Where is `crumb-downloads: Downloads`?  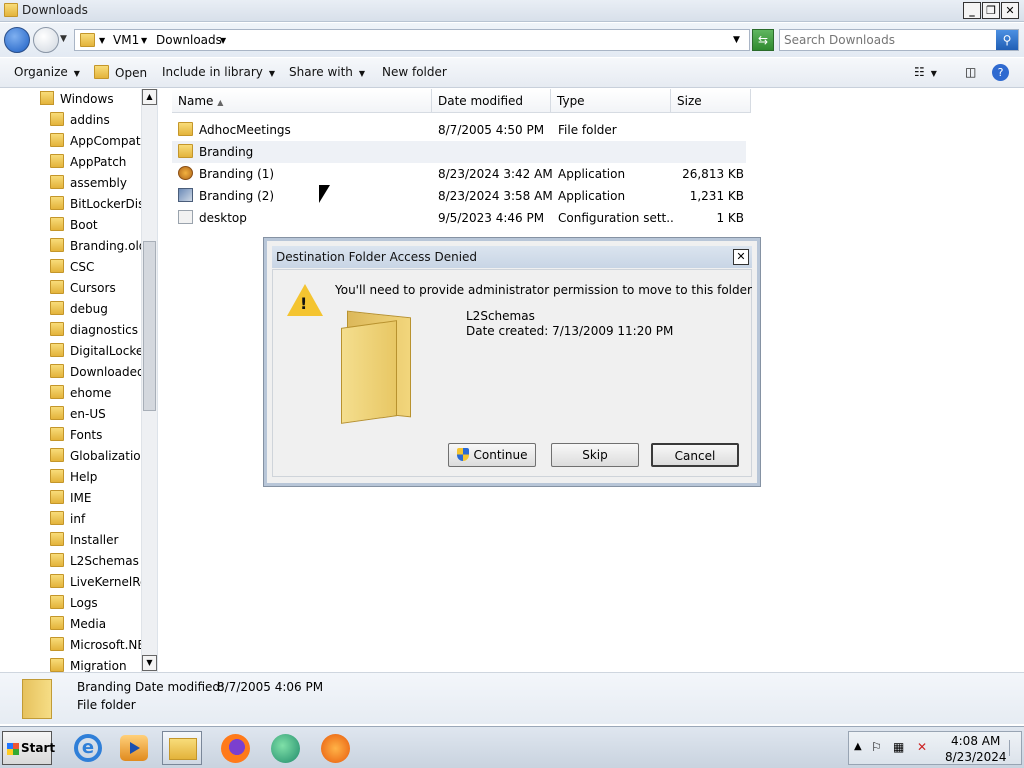
crumb-downloads: Downloads is located at coordinates (189, 40).